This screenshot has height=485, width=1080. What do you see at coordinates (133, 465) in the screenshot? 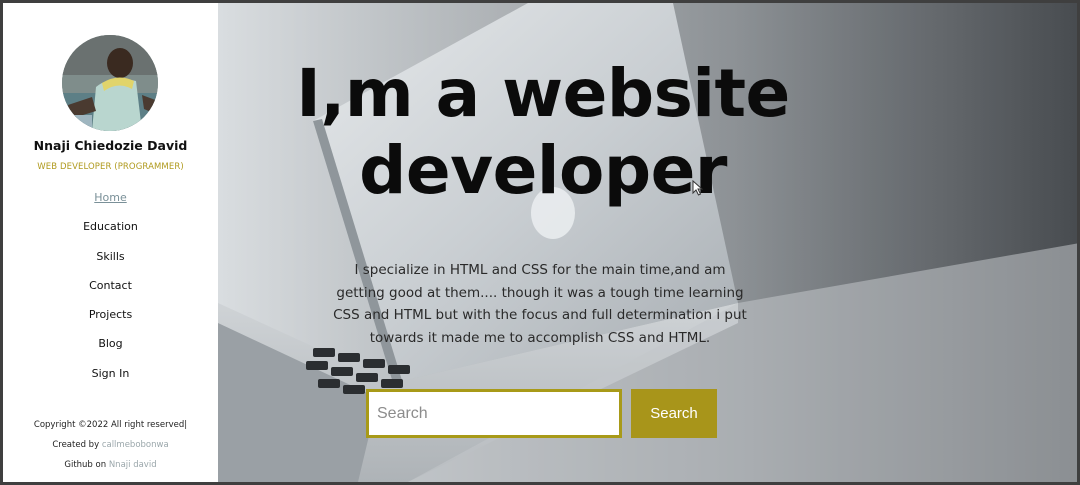
I see `github-link: Nnaji david` at bounding box center [133, 465].